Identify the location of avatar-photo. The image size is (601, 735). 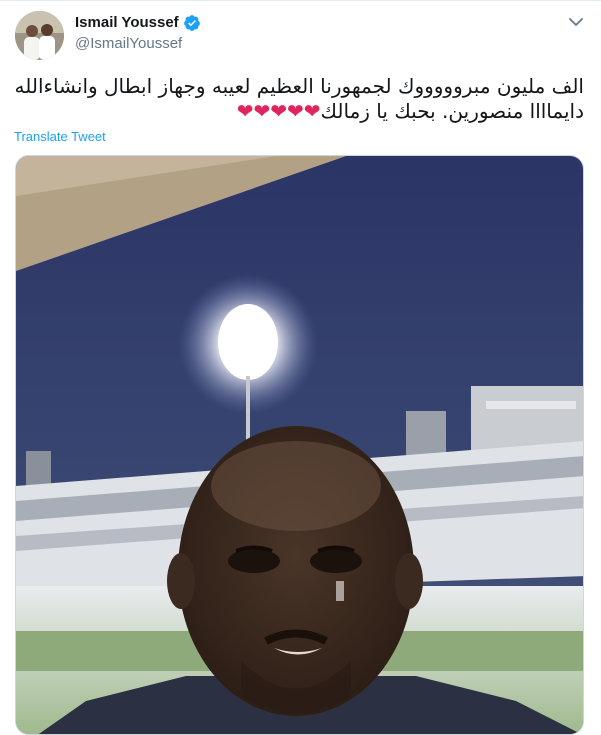
(39, 35).